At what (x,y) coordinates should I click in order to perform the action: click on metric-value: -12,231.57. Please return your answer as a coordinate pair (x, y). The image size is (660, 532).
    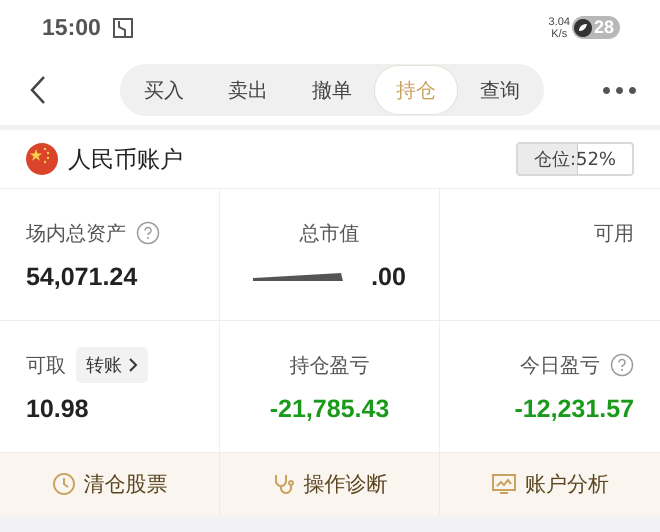
    Looking at the image, I should click on (574, 409).